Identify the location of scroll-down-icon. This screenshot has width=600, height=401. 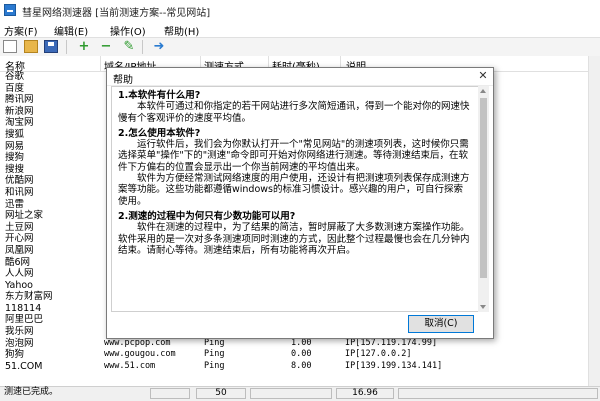
(483, 307).